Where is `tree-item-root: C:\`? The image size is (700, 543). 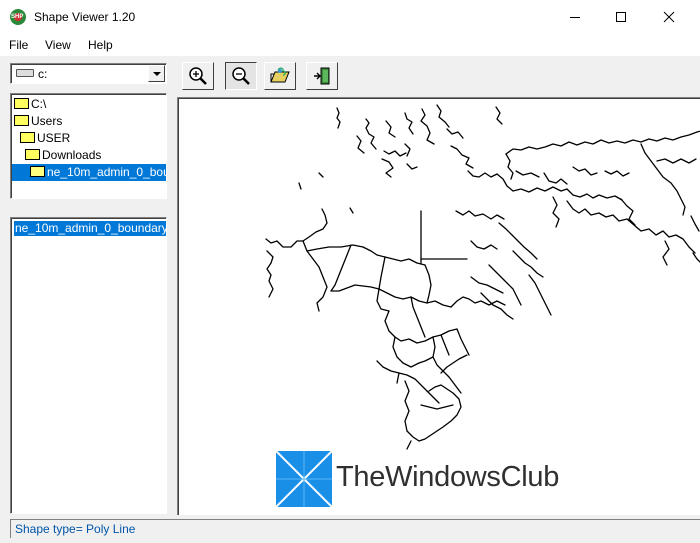 tree-item-root: C:\ is located at coordinates (30, 104).